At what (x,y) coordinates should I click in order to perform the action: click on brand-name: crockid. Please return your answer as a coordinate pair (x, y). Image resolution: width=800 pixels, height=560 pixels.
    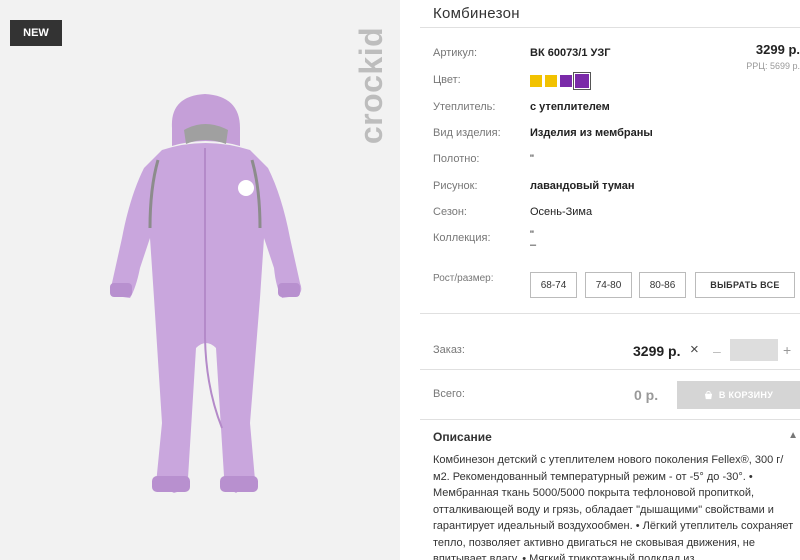
    Looking at the image, I should click on (371, 85).